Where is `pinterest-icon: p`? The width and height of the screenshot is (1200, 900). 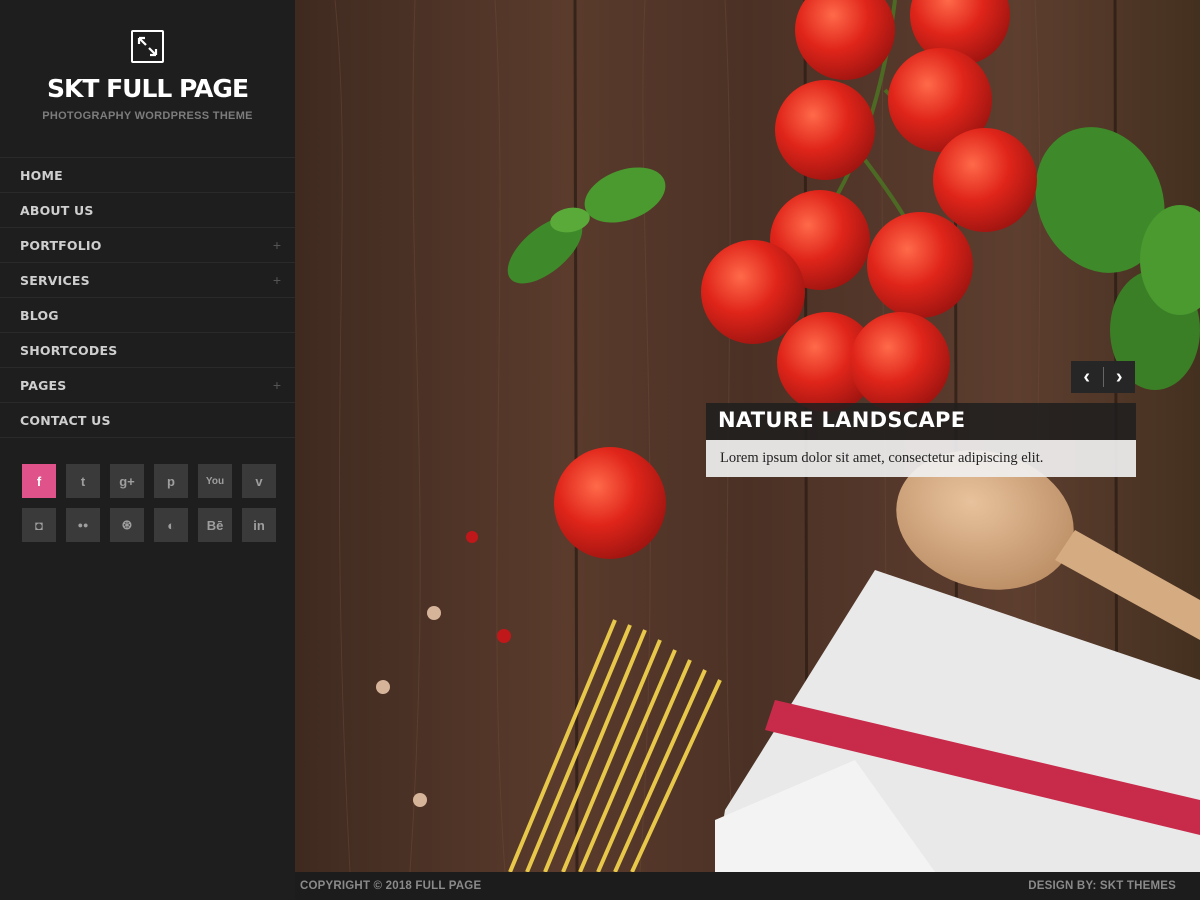
pinterest-icon: p is located at coordinates (171, 481).